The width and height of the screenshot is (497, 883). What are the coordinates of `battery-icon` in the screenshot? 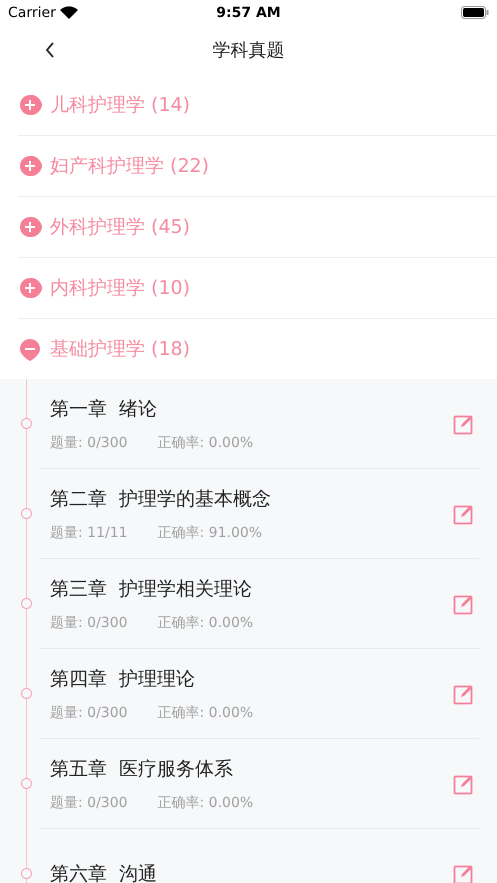 It's located at (475, 12).